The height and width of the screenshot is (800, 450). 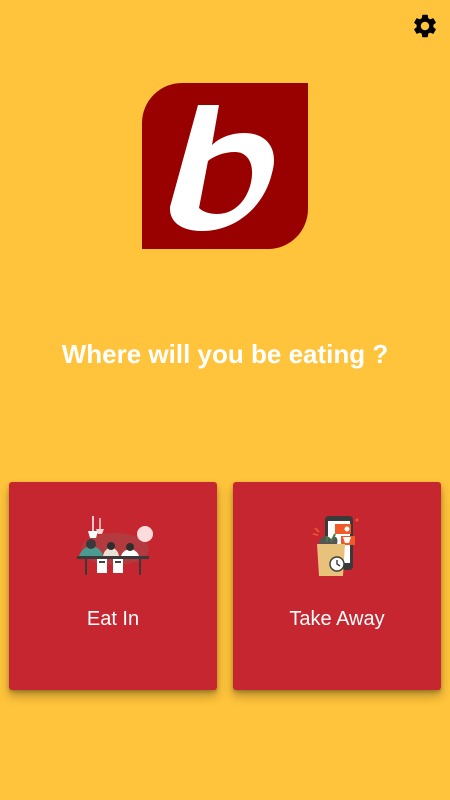 I want to click on dining-table-illustration, so click(x=115, y=545).